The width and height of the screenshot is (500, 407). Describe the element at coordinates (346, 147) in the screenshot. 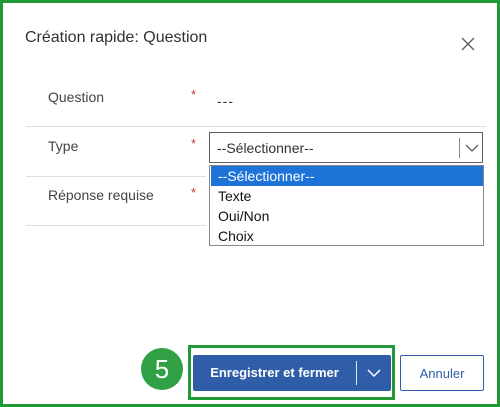

I see `type-select: --Sélectionner--` at that location.